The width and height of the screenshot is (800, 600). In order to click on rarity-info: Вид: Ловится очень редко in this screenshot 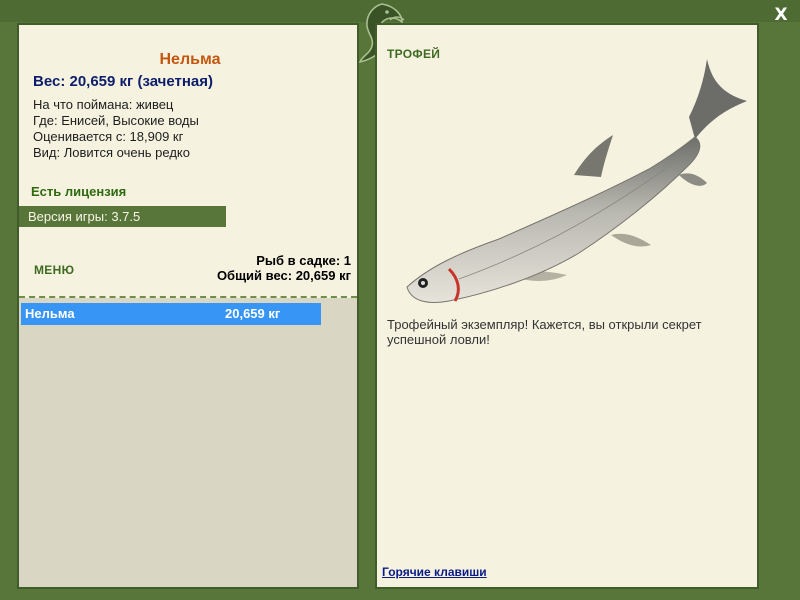, I will do `click(111, 152)`.